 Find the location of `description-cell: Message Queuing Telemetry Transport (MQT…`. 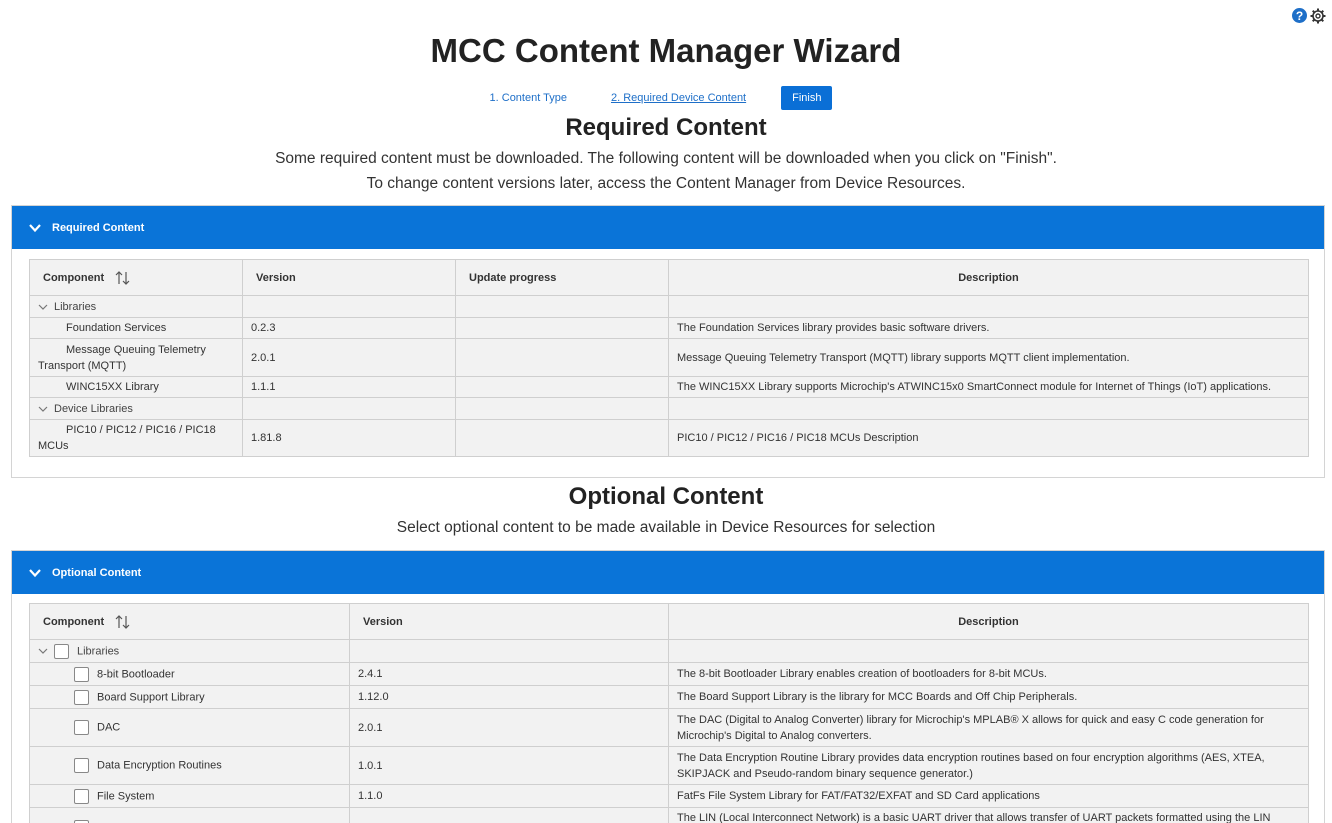

description-cell: Message Queuing Telemetry Transport (MQT… is located at coordinates (989, 358).